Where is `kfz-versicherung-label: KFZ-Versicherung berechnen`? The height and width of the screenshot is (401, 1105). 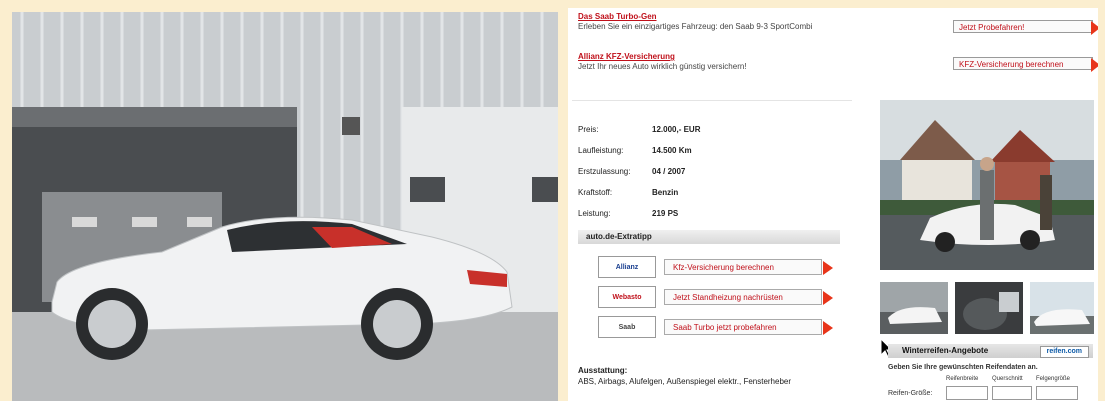 kfz-versicherung-label: KFZ-Versicherung berechnen is located at coordinates (1011, 64).